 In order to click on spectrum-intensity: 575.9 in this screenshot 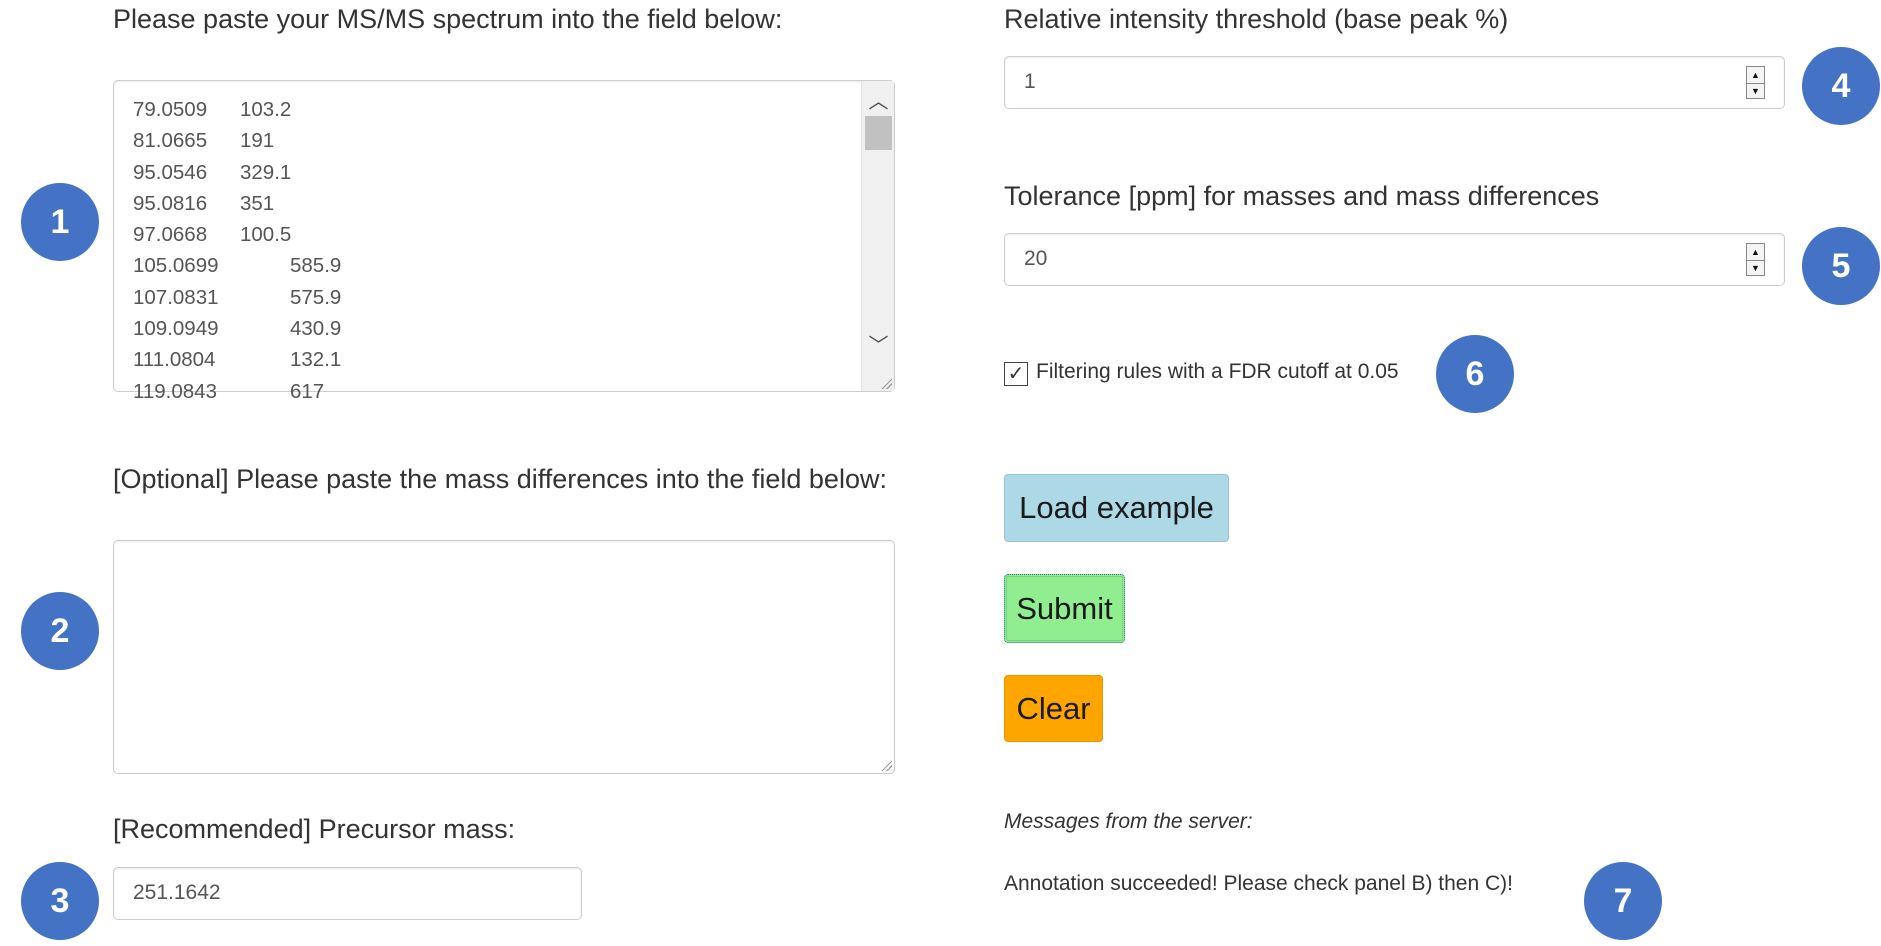, I will do `click(316, 297)`.